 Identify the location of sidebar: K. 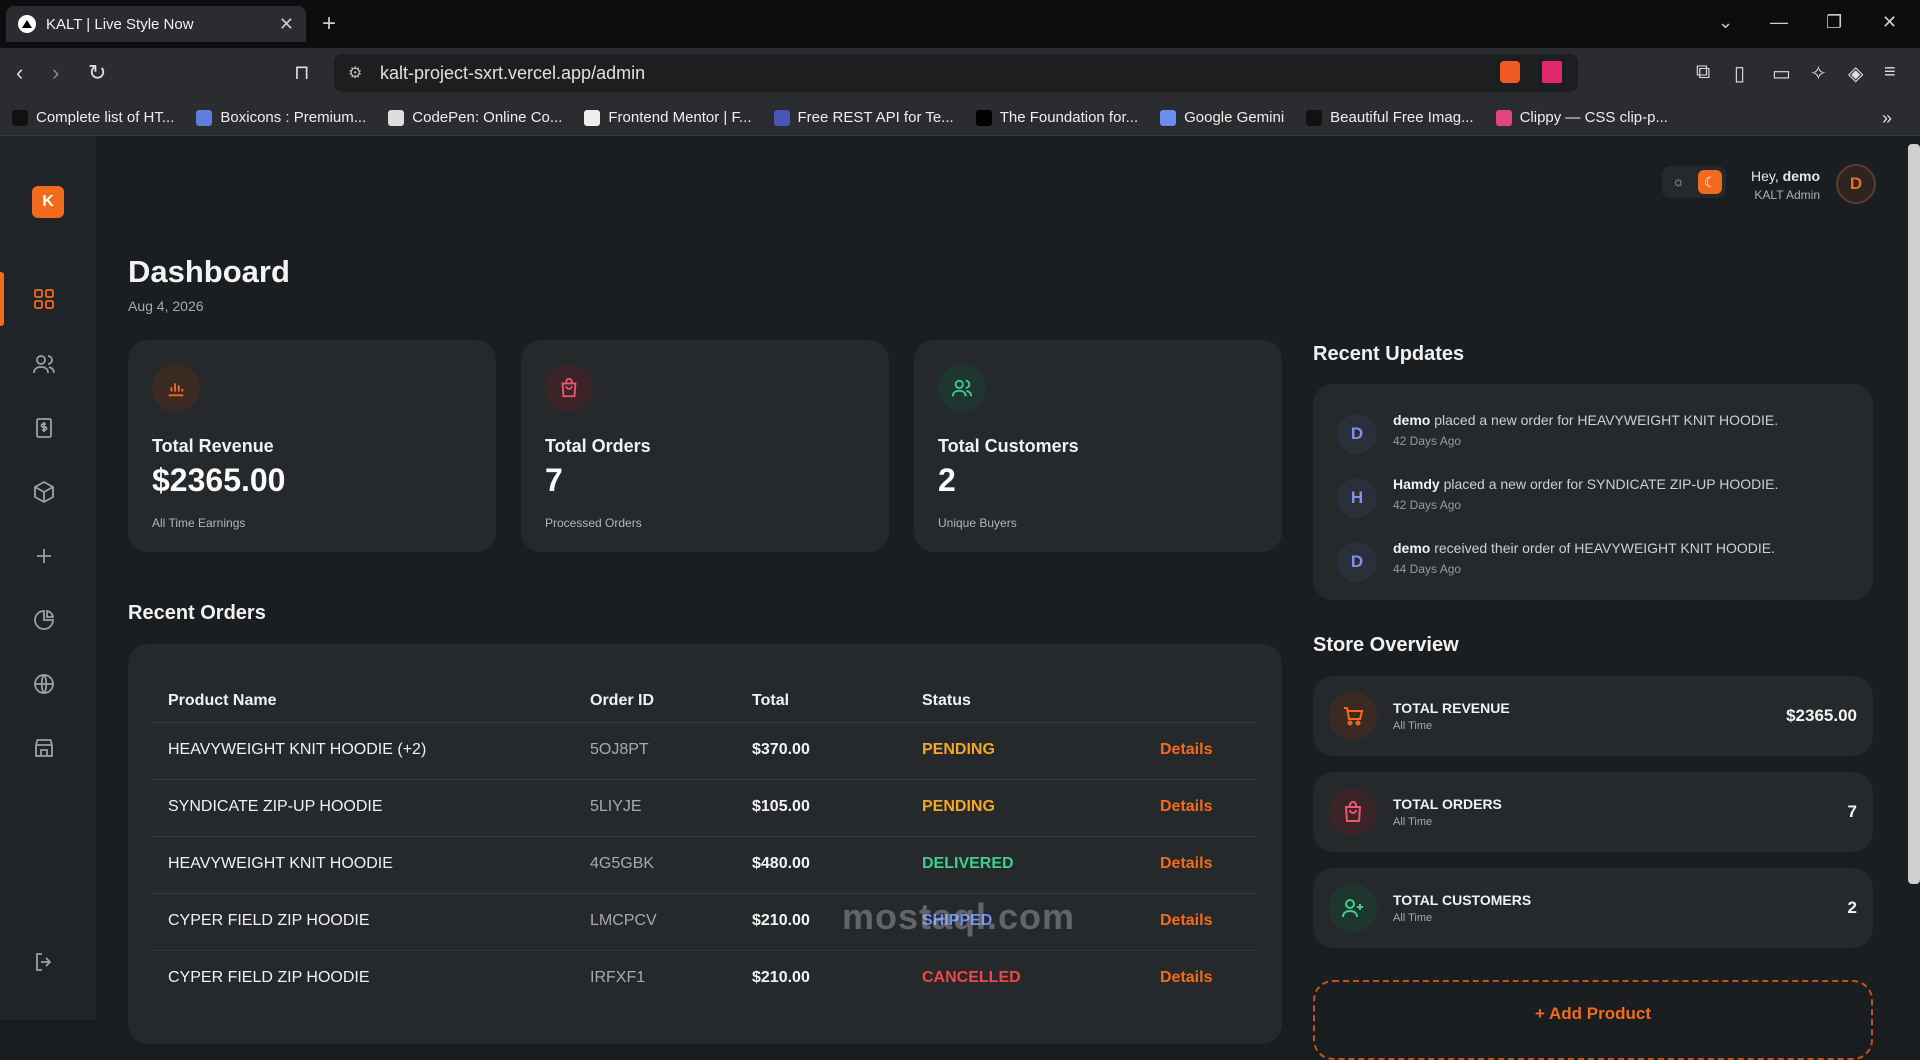
(48, 578).